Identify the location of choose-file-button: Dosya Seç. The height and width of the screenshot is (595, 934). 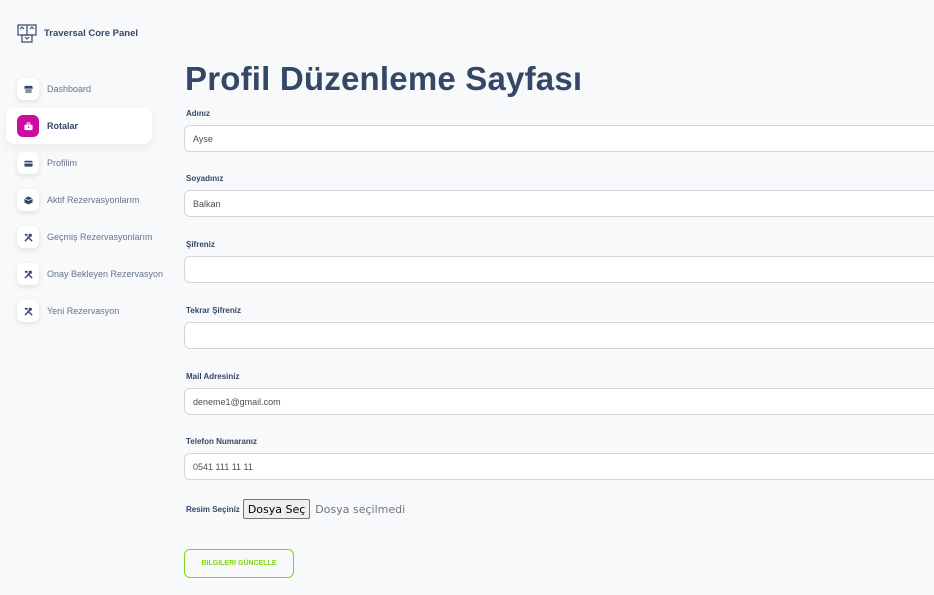
(276, 509).